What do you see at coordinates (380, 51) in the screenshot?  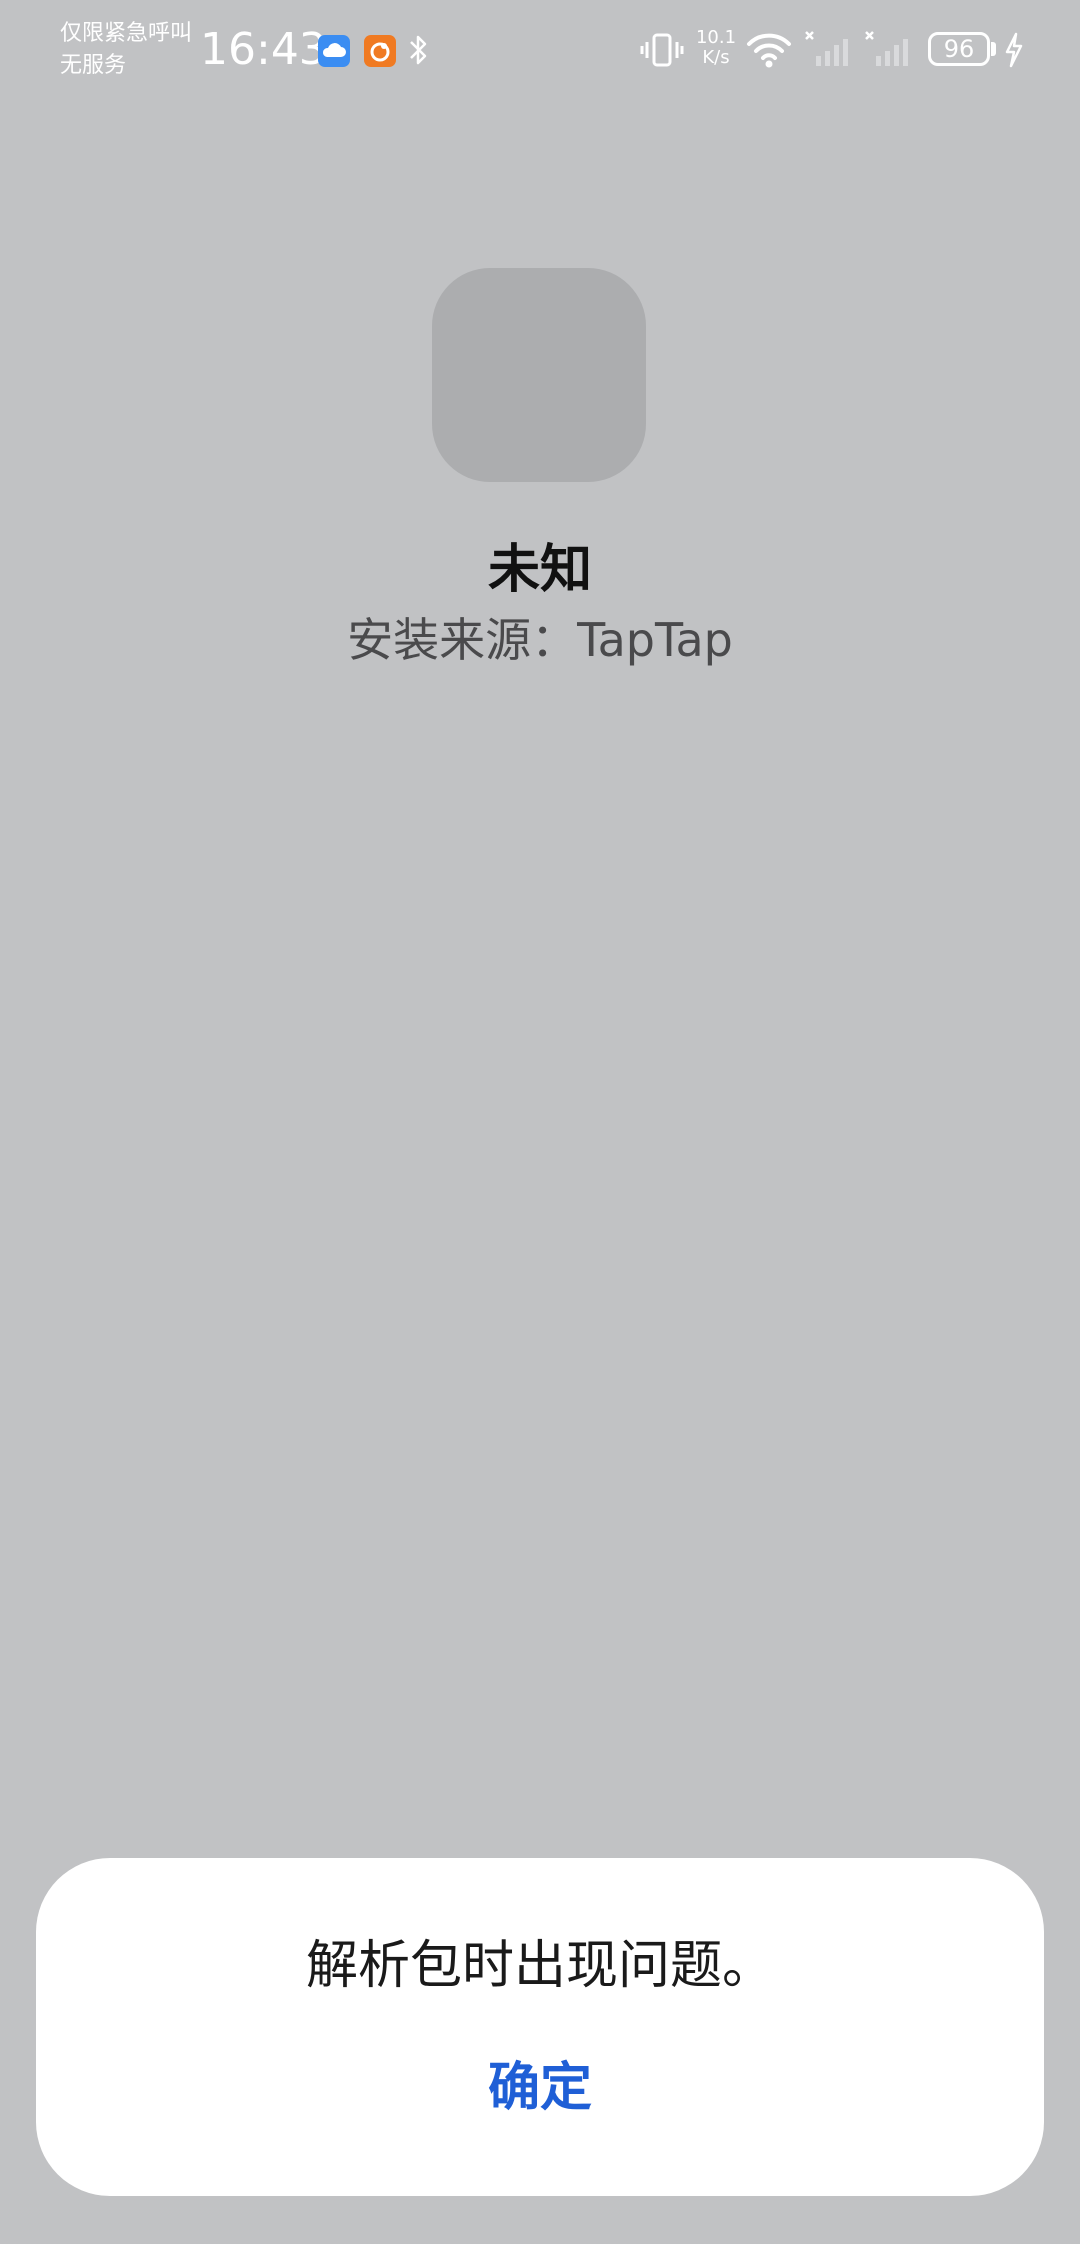 I see `app-notification-icon` at bounding box center [380, 51].